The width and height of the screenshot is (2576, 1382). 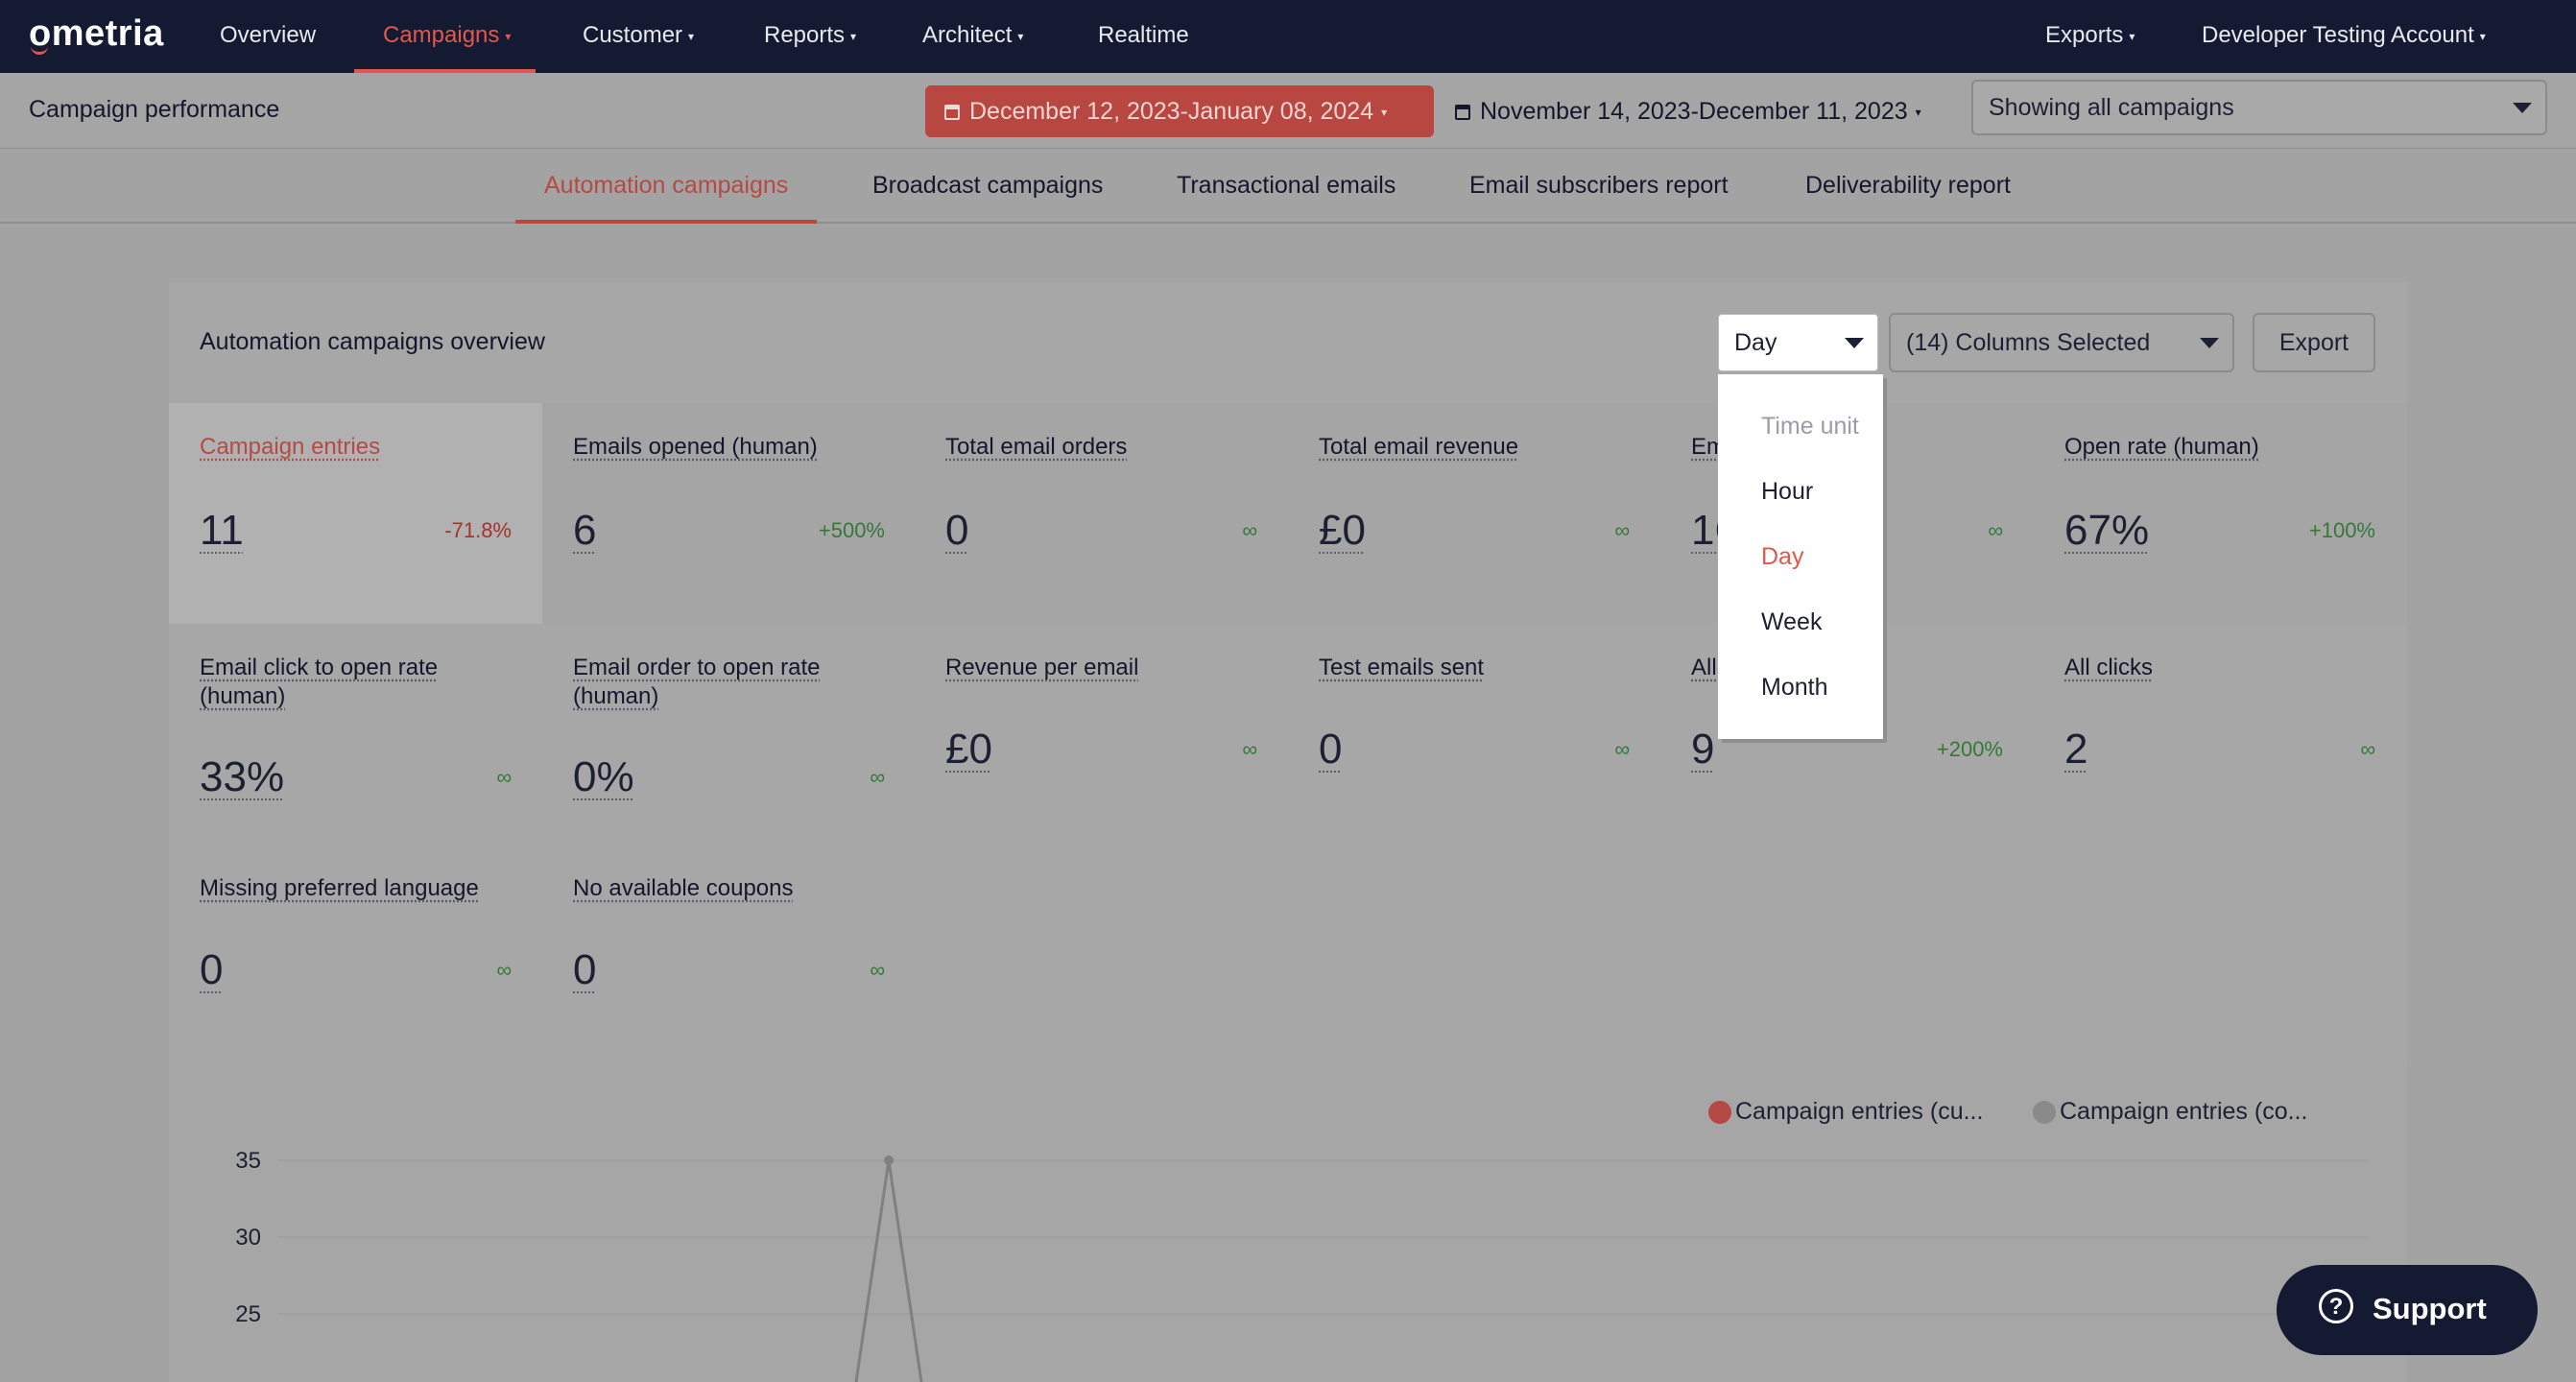 I want to click on option-day: Day, so click(x=1782, y=557).